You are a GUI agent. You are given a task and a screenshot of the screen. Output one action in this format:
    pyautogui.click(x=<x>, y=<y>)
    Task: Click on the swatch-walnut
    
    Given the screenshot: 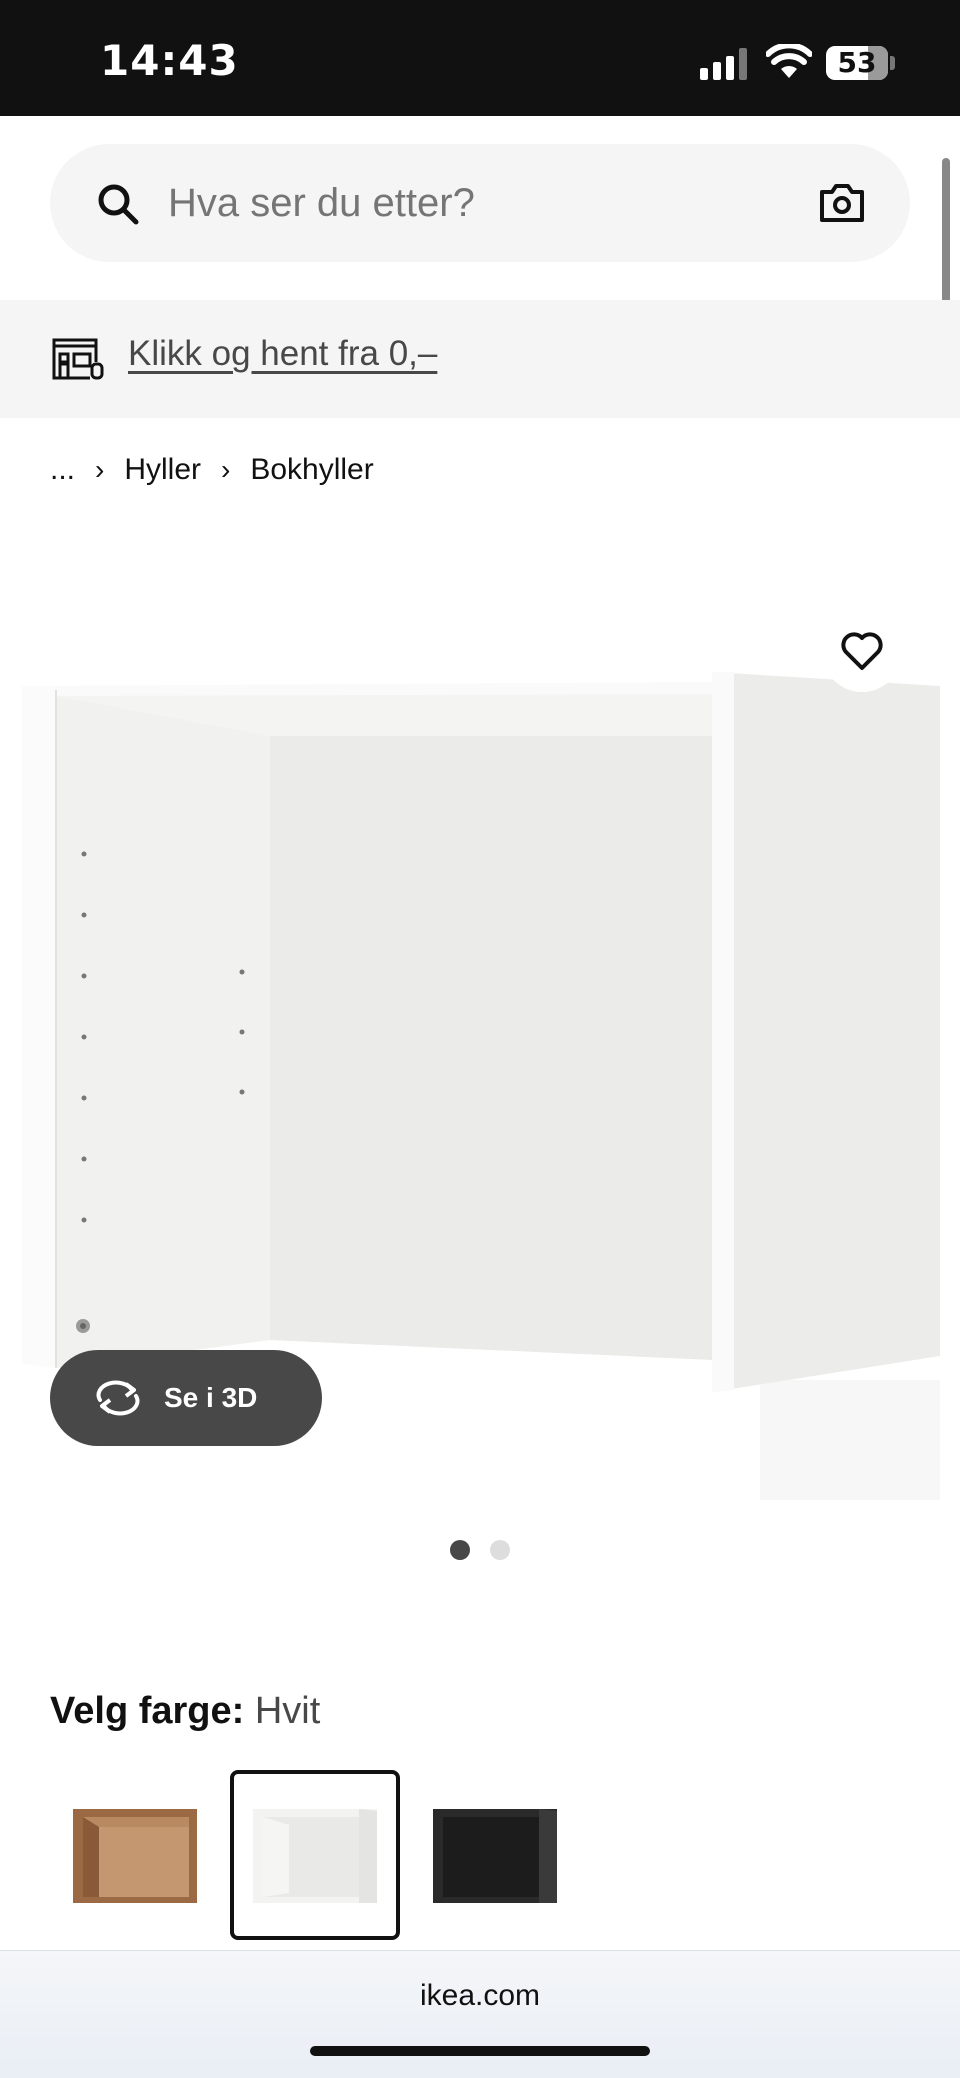 What is the action you would take?
    pyautogui.click(x=135, y=1855)
    